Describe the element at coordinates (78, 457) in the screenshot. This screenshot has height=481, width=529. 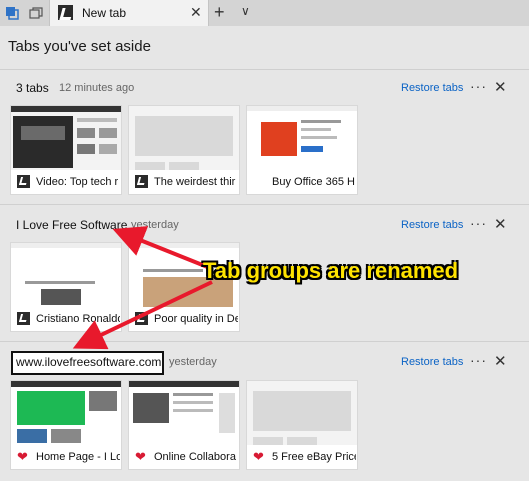
I see `tab-title: Home Page - I Lo` at that location.